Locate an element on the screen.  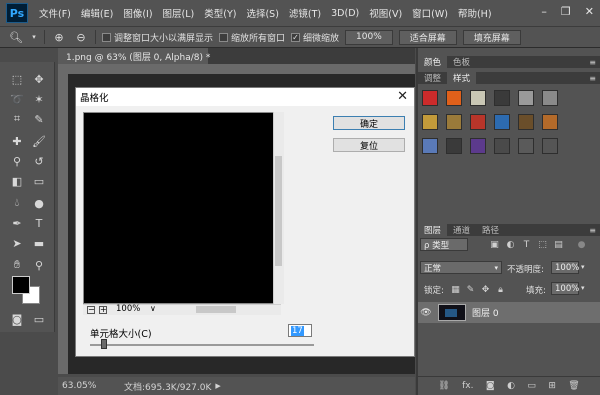
brush-tool-icon: 🖌︎ is located at coordinates (39, 141).